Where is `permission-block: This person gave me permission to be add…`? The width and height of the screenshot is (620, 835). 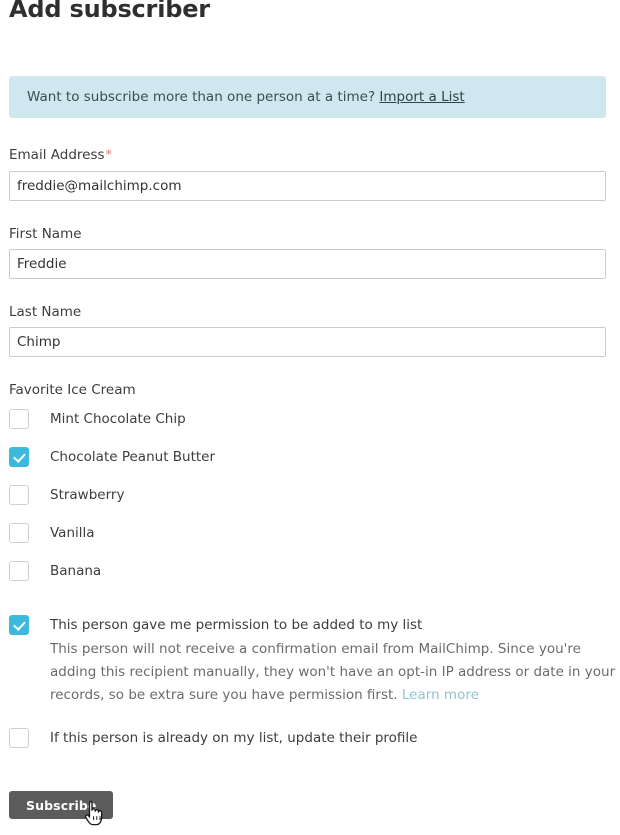 permission-block: This person gave me permission to be add… is located at coordinates (312, 661).